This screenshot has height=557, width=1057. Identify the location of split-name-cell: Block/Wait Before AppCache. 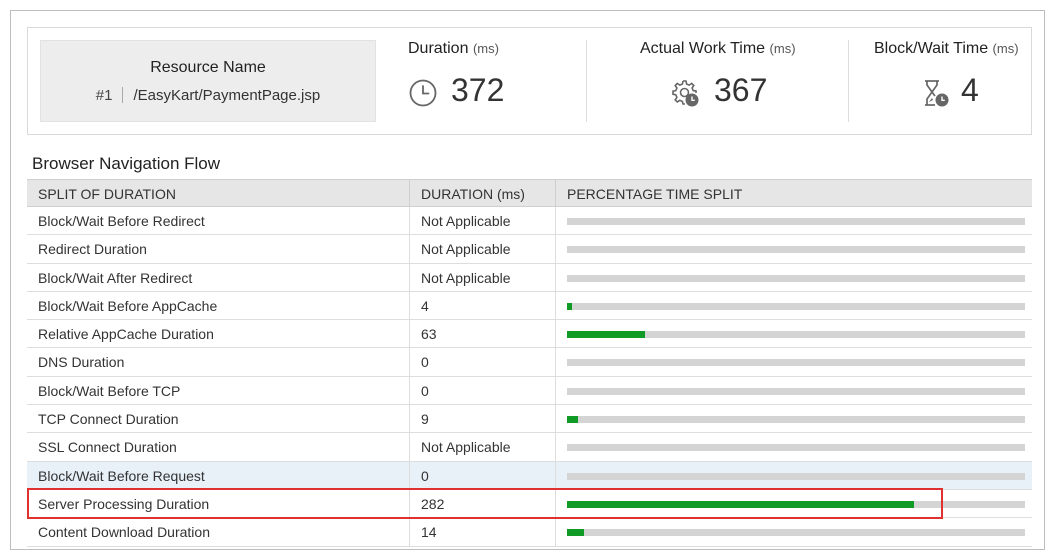
(128, 305).